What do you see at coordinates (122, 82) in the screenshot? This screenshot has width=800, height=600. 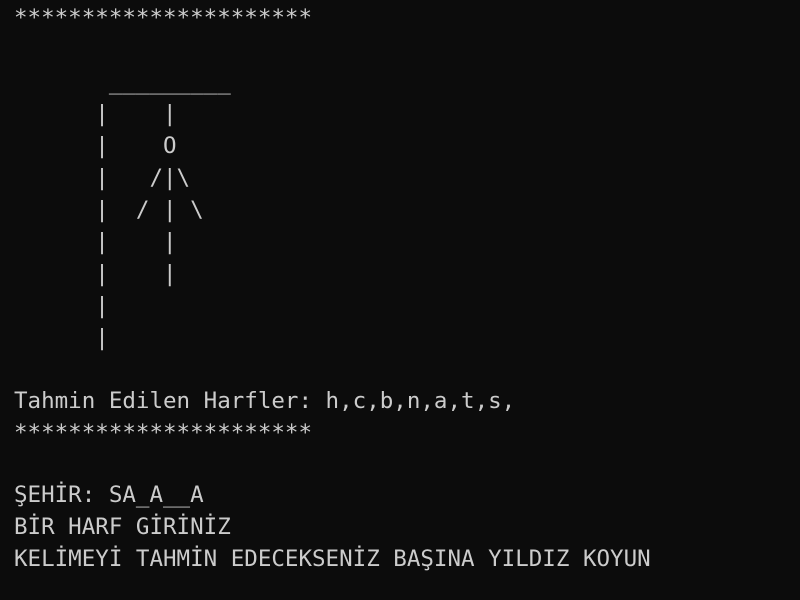 I see `gallows-top-beam: _________` at bounding box center [122, 82].